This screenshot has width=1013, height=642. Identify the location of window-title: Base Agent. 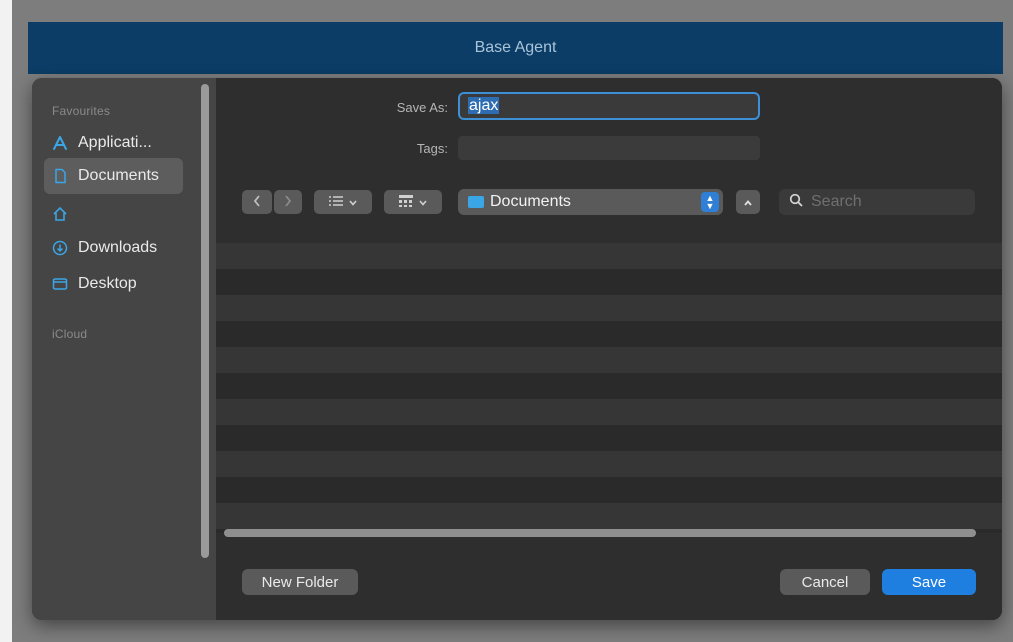
(515, 47).